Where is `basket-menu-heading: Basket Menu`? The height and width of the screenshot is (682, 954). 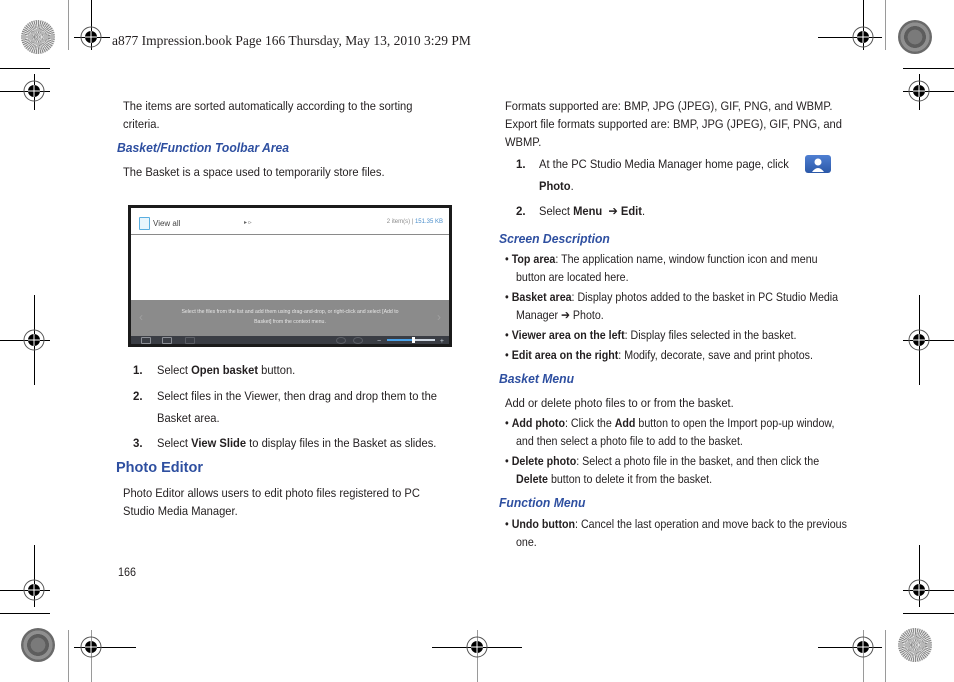 basket-menu-heading: Basket Menu is located at coordinates (536, 378).